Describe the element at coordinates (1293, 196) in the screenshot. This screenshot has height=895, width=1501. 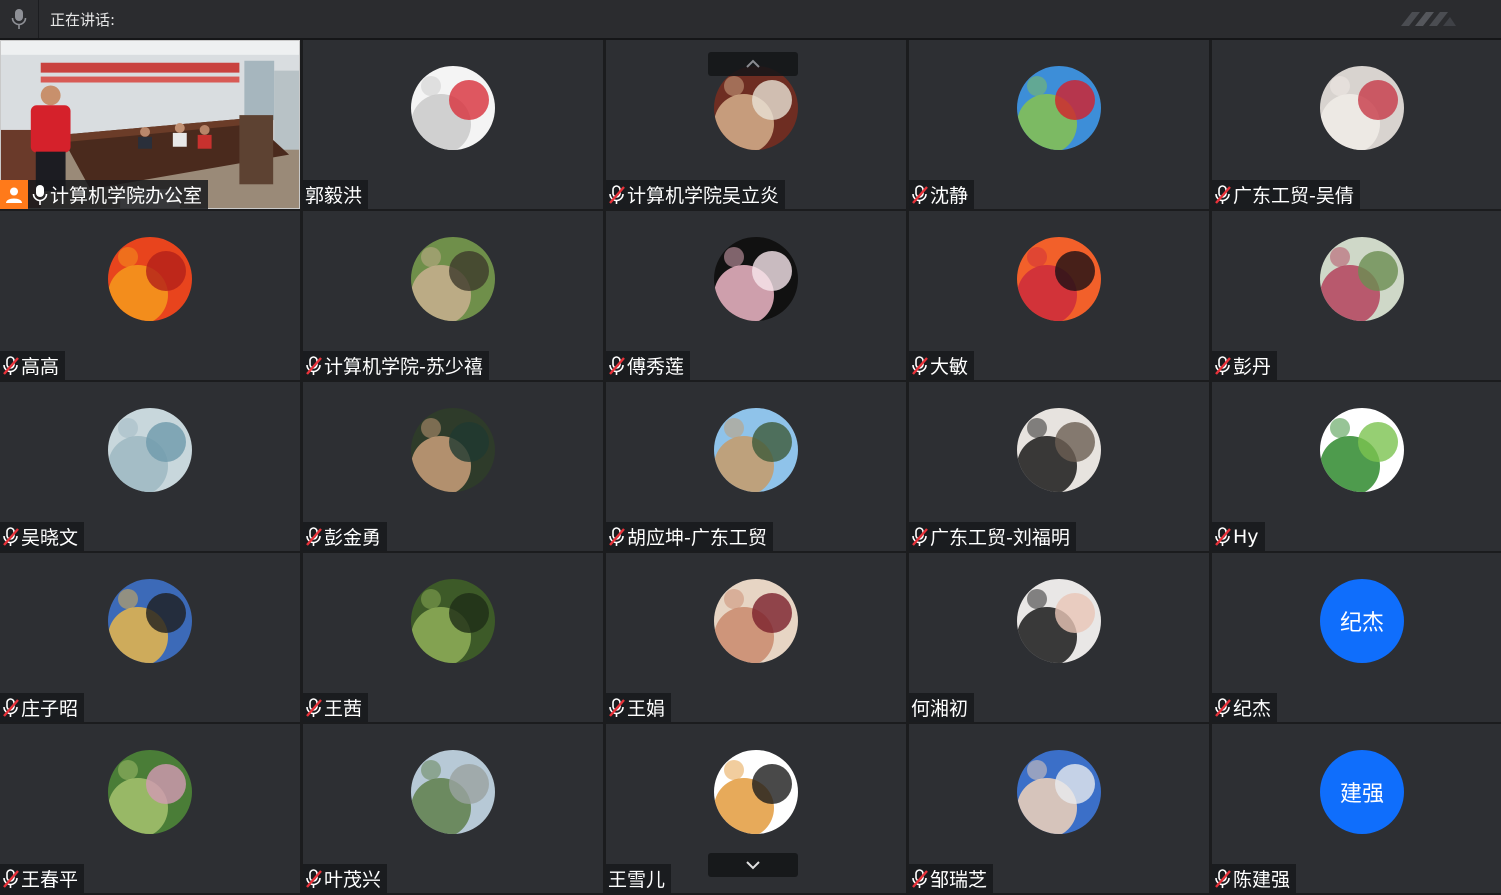
I see `participant-name: 广东工贸-吴倩` at that location.